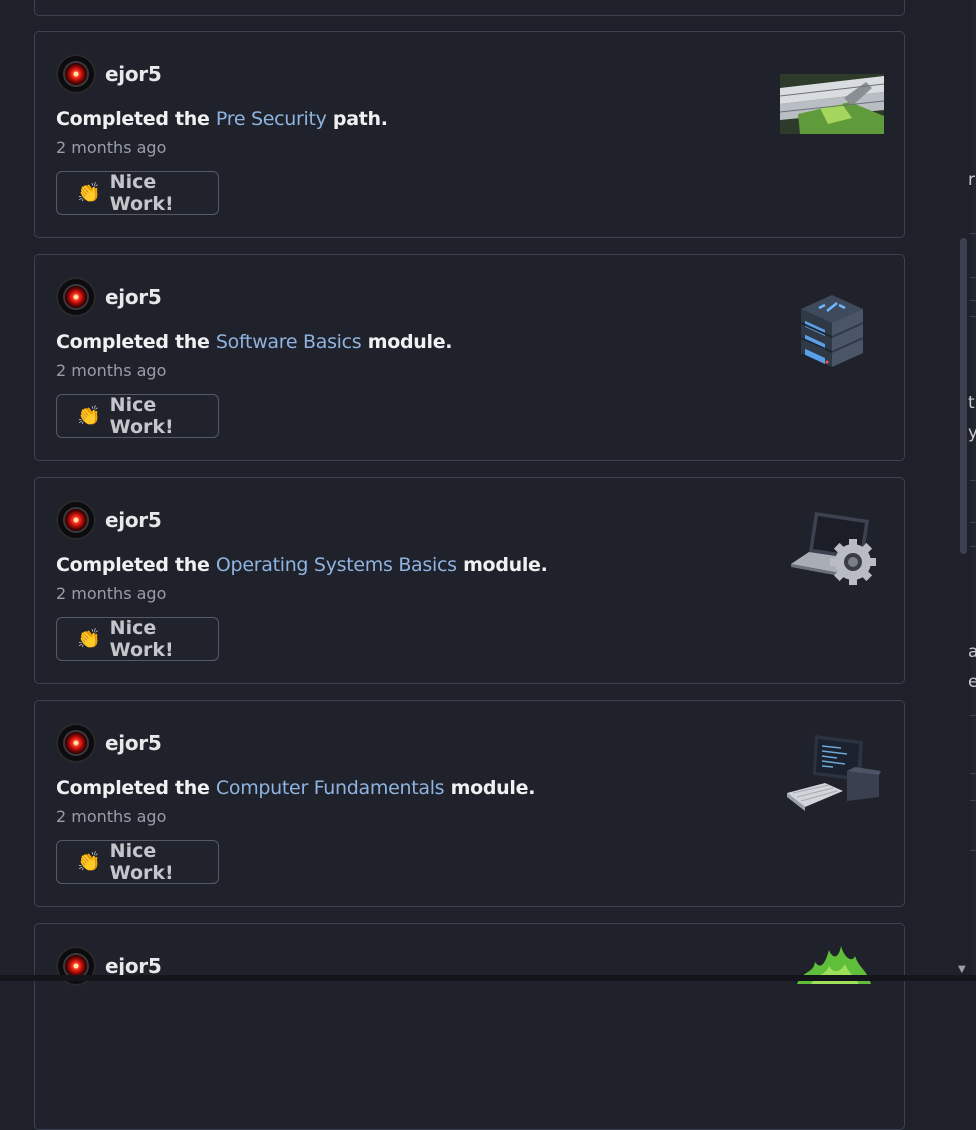  Describe the element at coordinates (289, 342) in the screenshot. I see `software-basics-link: Software Basics` at that location.